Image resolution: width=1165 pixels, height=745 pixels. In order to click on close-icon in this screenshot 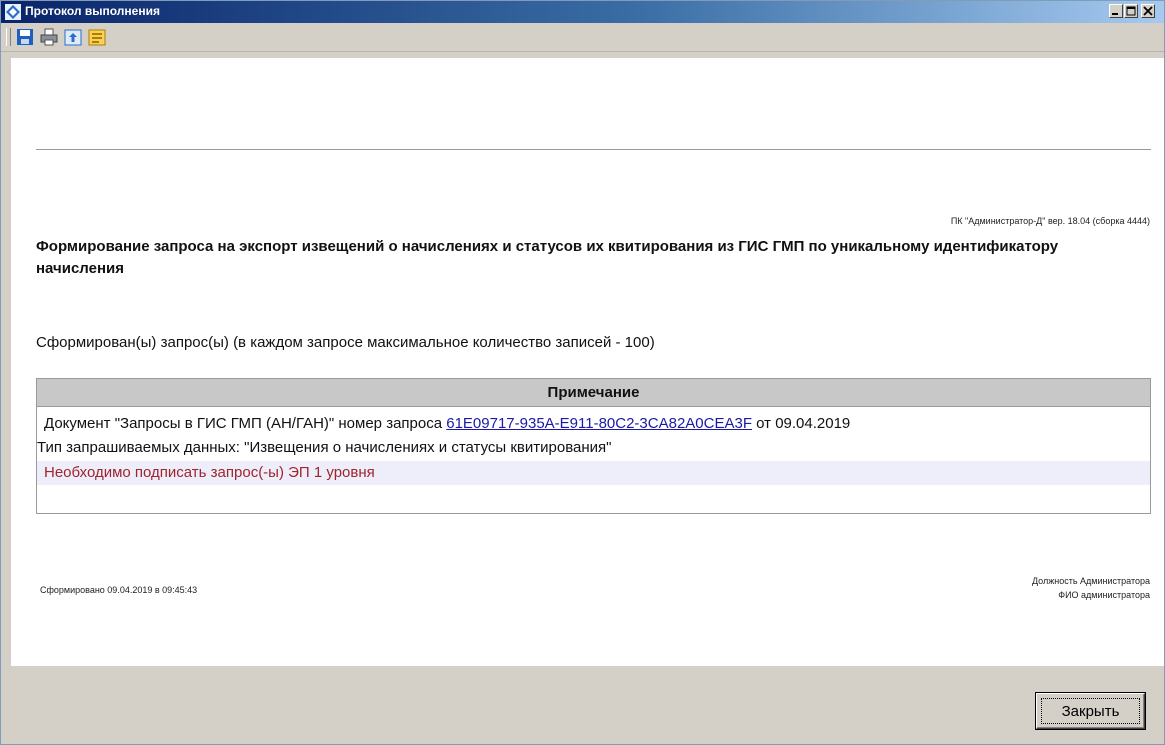, I will do `click(1148, 11)`.